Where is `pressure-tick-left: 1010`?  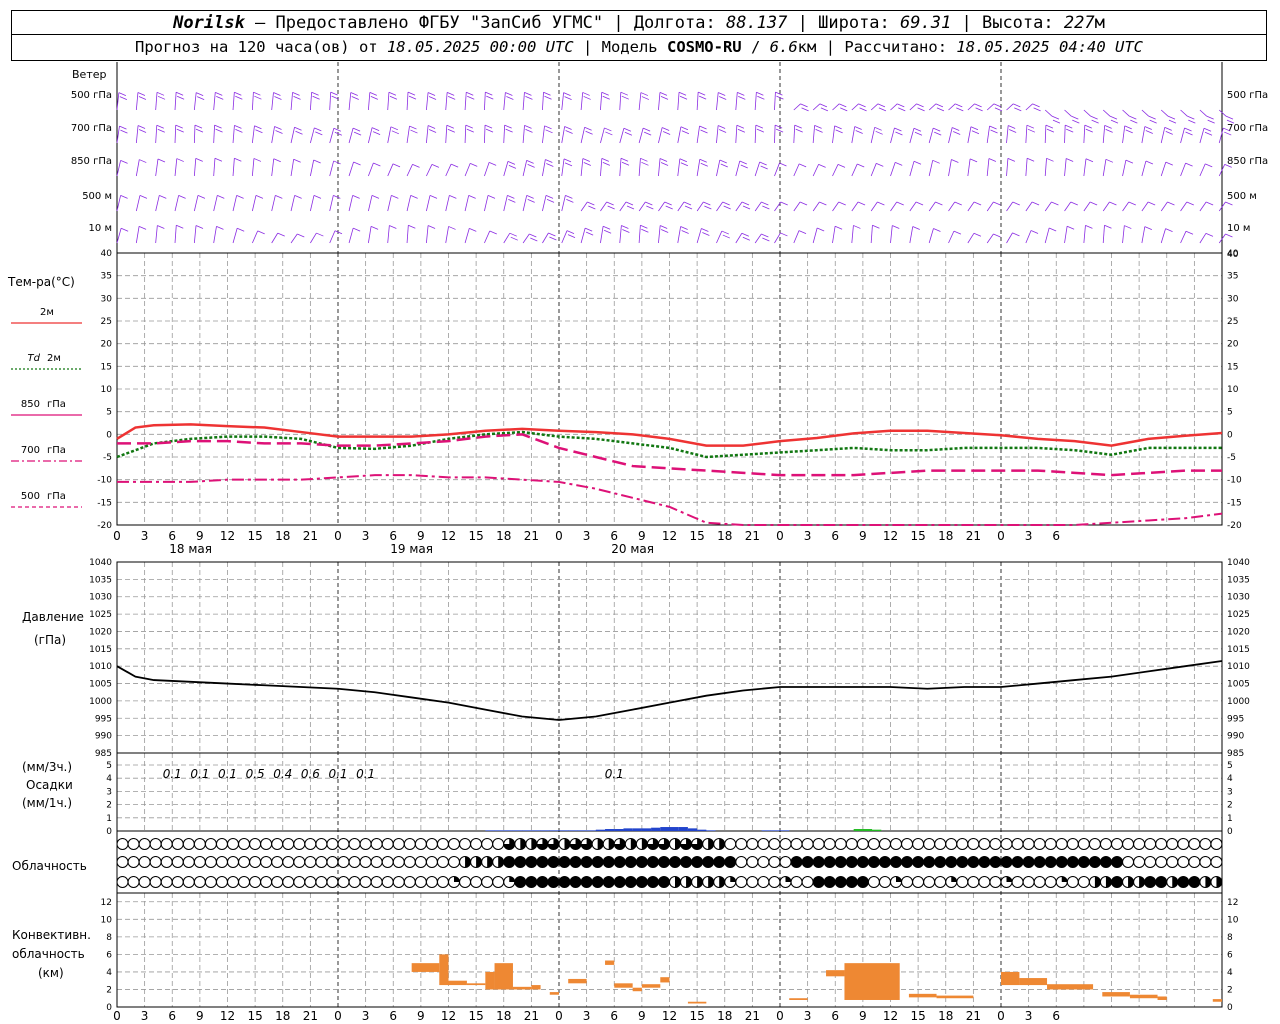 pressure-tick-left: 1010 is located at coordinates (100, 667).